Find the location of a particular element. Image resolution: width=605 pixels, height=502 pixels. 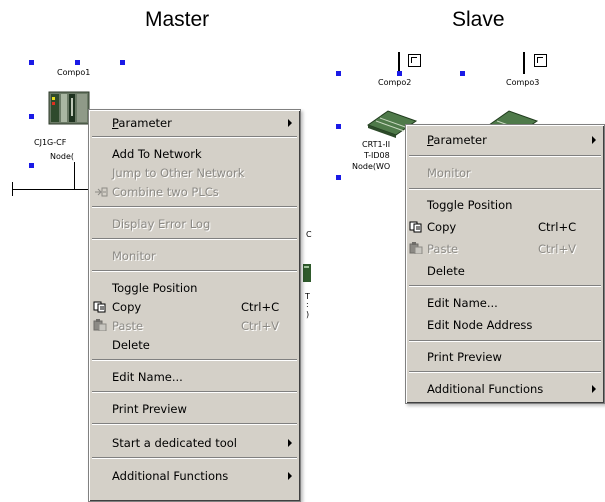

menu-item-jump-to-other-network: Jump to Other Network is located at coordinates (194, 173).